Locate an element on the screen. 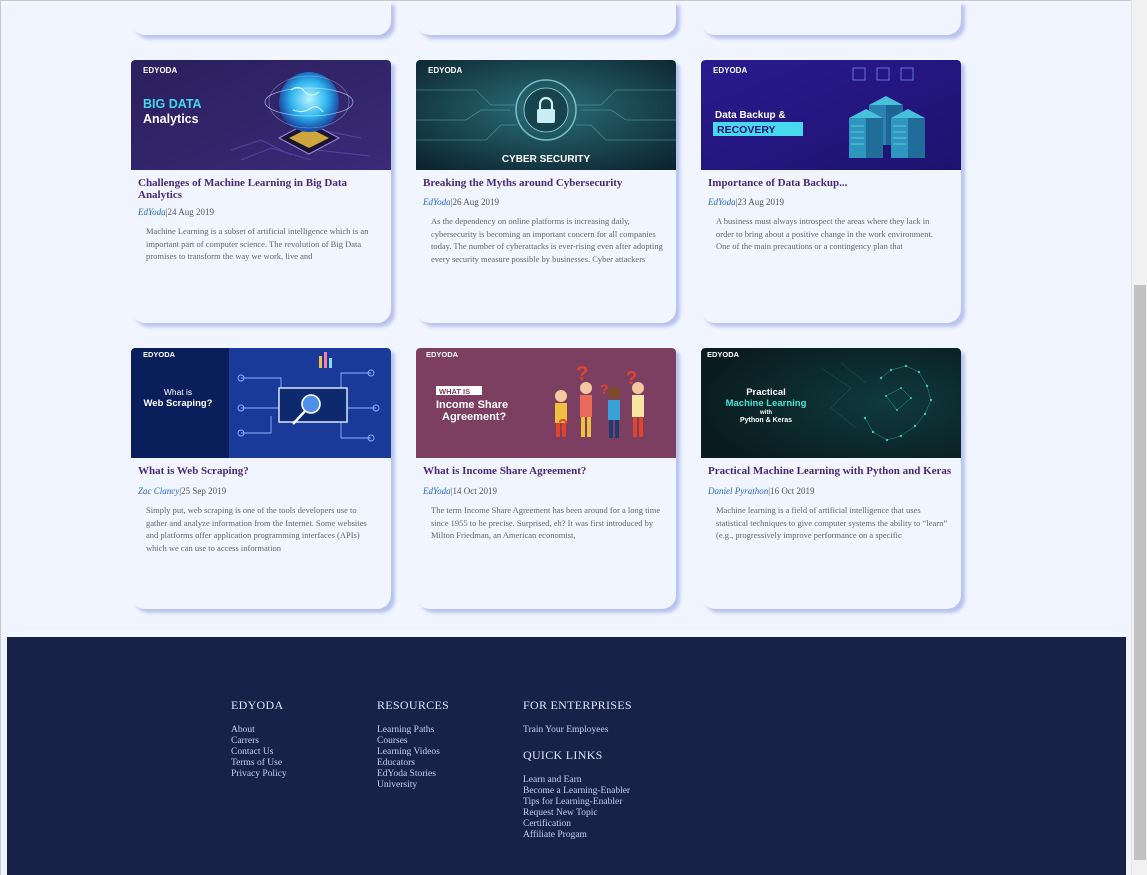  image-headline-line1: Data Backup & is located at coordinates (750, 115).